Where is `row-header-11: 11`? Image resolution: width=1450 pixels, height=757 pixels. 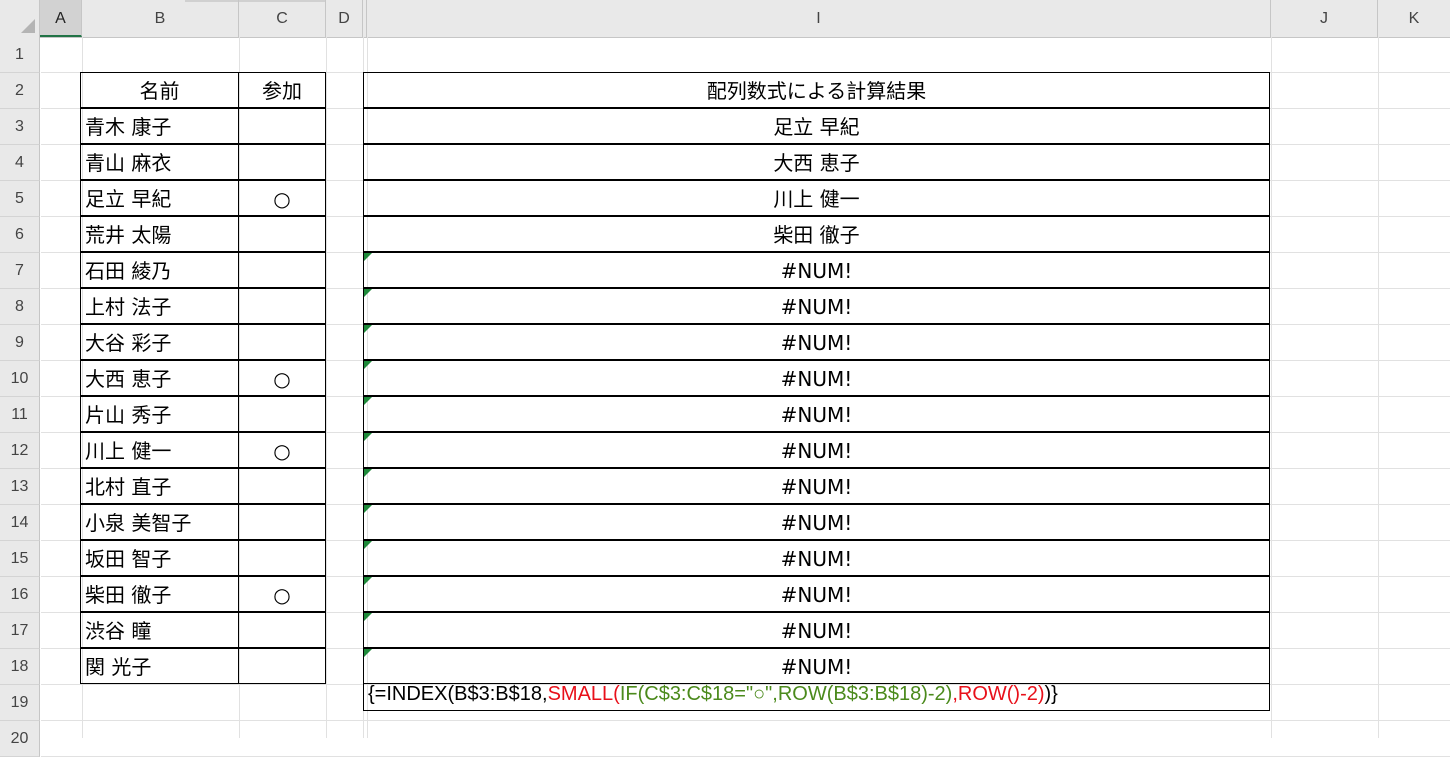
row-header-11: 11 is located at coordinates (20, 415).